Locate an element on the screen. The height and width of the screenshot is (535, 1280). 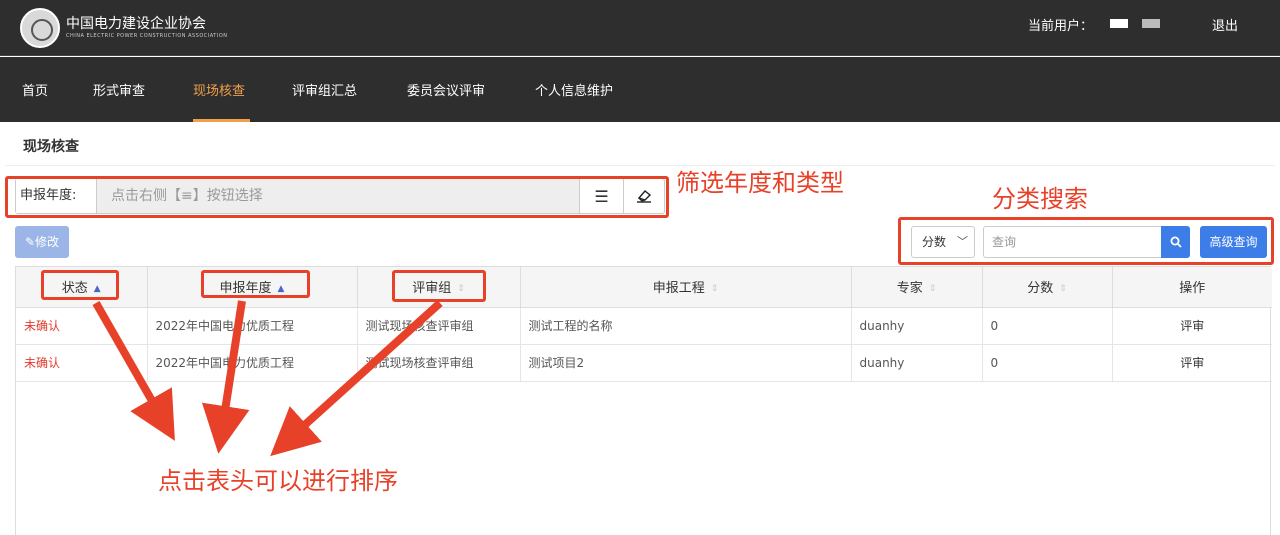
column-header-score: 分数 ⇕ is located at coordinates (1047, 287).